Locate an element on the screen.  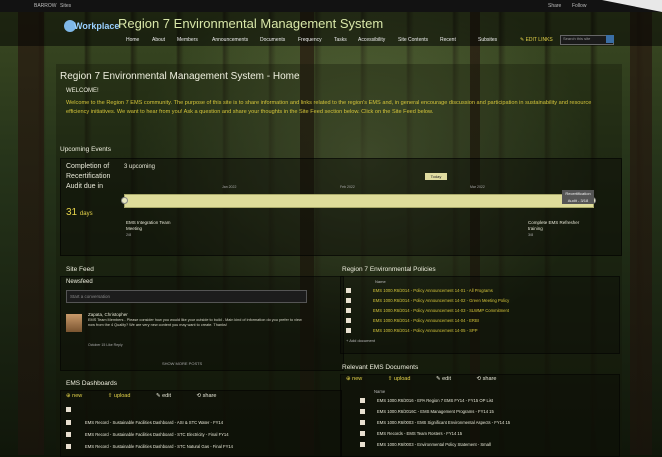
timeline-end-event: Recertification Audit - 3/18 is located at coordinates (578, 197).